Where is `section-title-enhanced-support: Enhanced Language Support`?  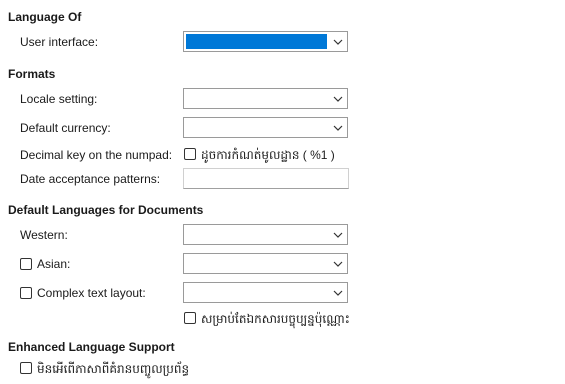
section-title-enhanced-support: Enhanced Language Support is located at coordinates (91, 347).